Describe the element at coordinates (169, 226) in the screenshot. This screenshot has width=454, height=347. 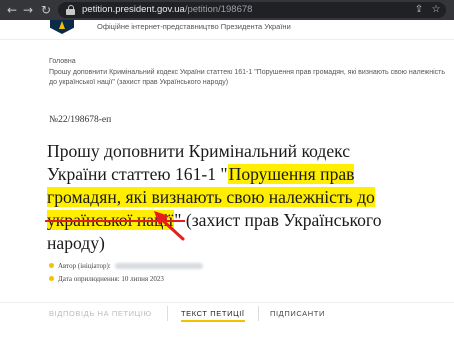
I see `annotation-arrow-icon` at that location.